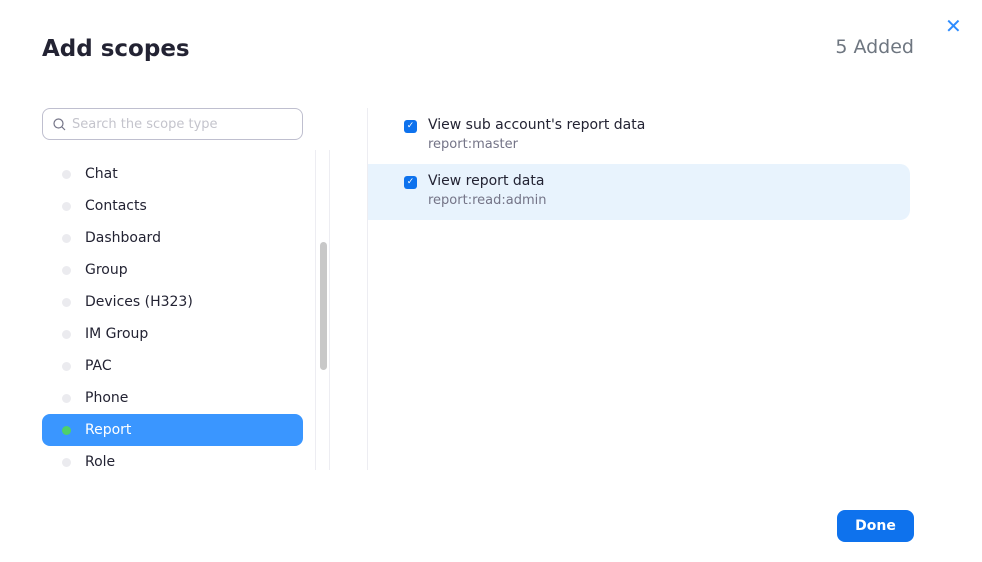  I want to click on category-label: Report, so click(108, 430).